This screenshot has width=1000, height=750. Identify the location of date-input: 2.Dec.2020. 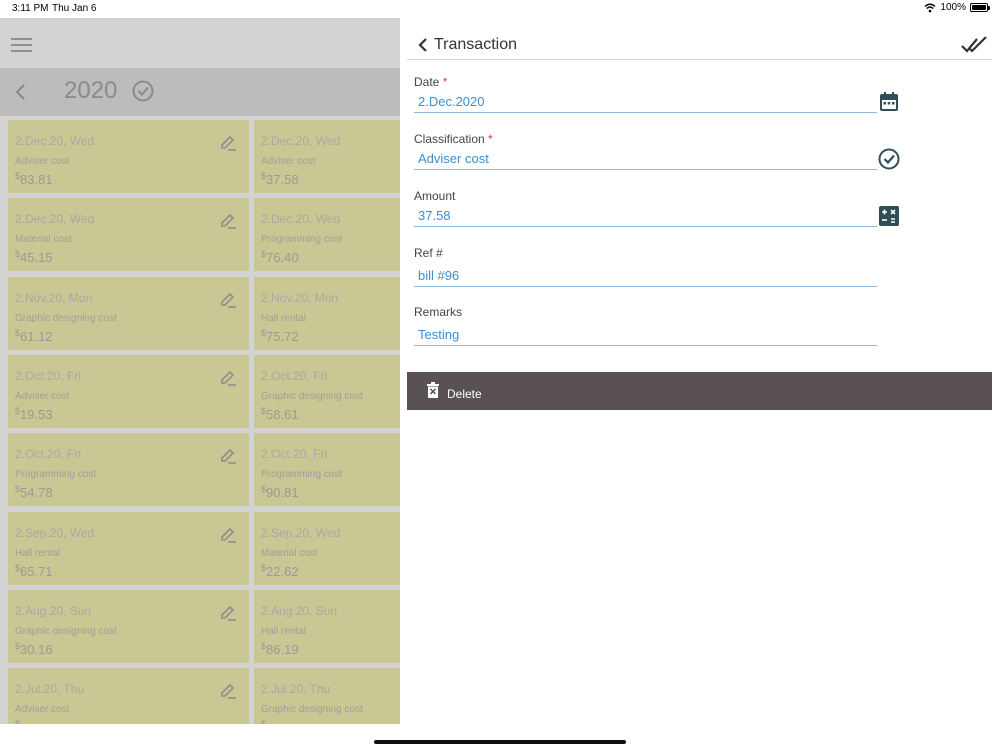
(645, 103).